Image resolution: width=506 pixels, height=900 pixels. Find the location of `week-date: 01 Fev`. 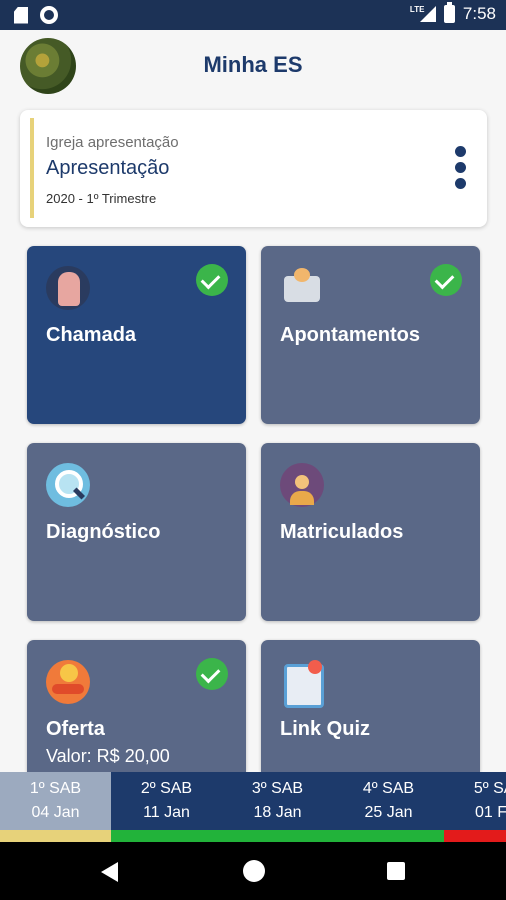

week-date: 01 Fev is located at coordinates (490, 812).